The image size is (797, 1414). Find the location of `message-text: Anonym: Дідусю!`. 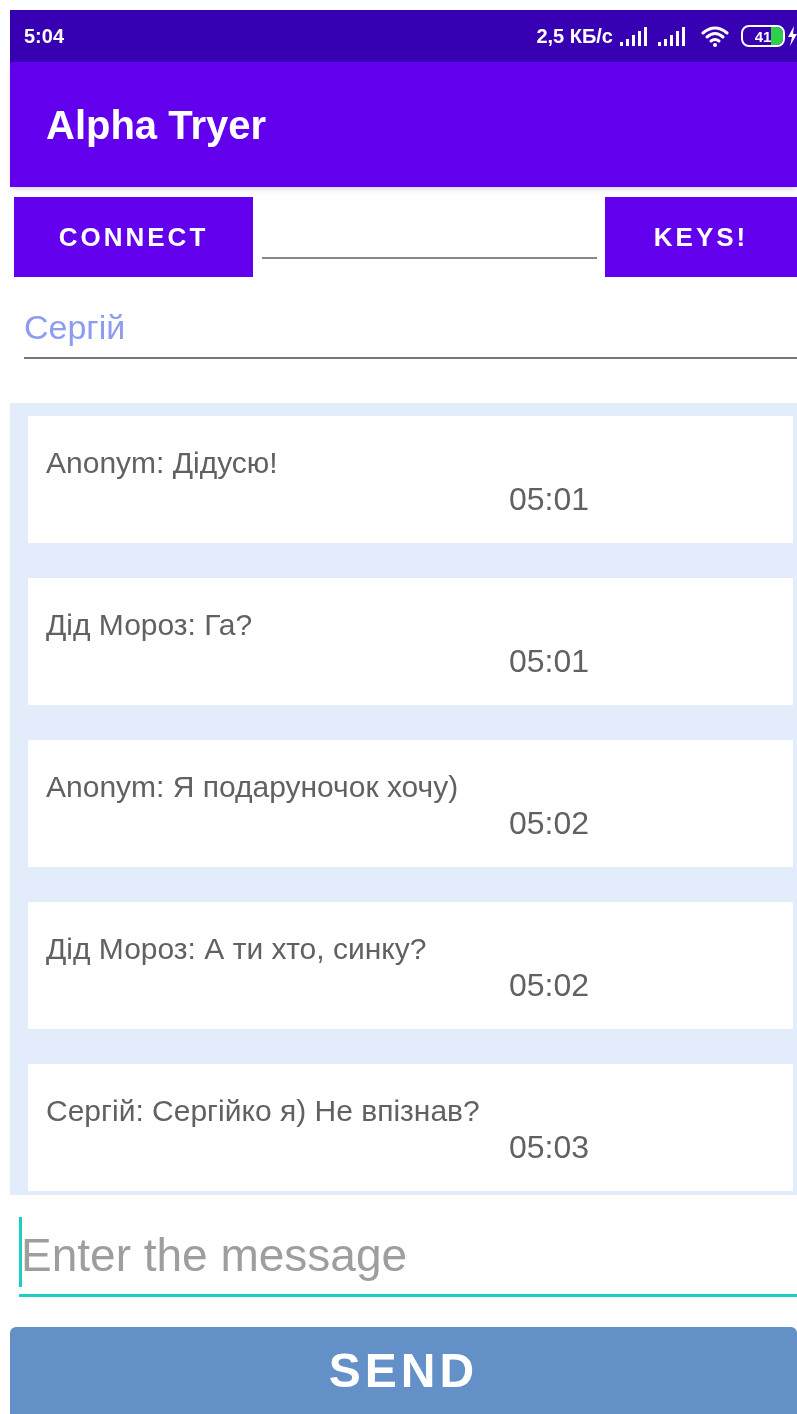

message-text: Anonym: Дідусю! is located at coordinates (162, 463).